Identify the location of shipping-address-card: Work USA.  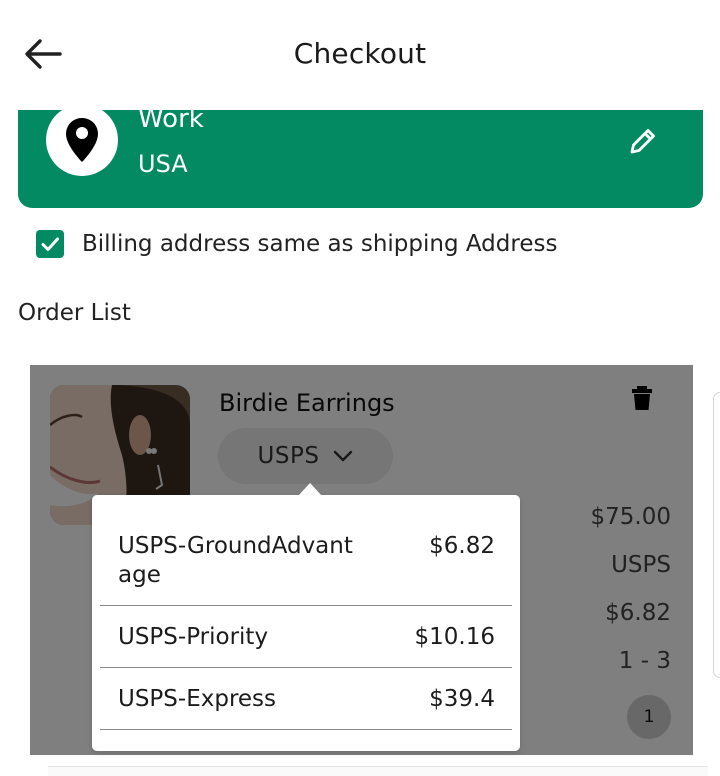
(360, 159).